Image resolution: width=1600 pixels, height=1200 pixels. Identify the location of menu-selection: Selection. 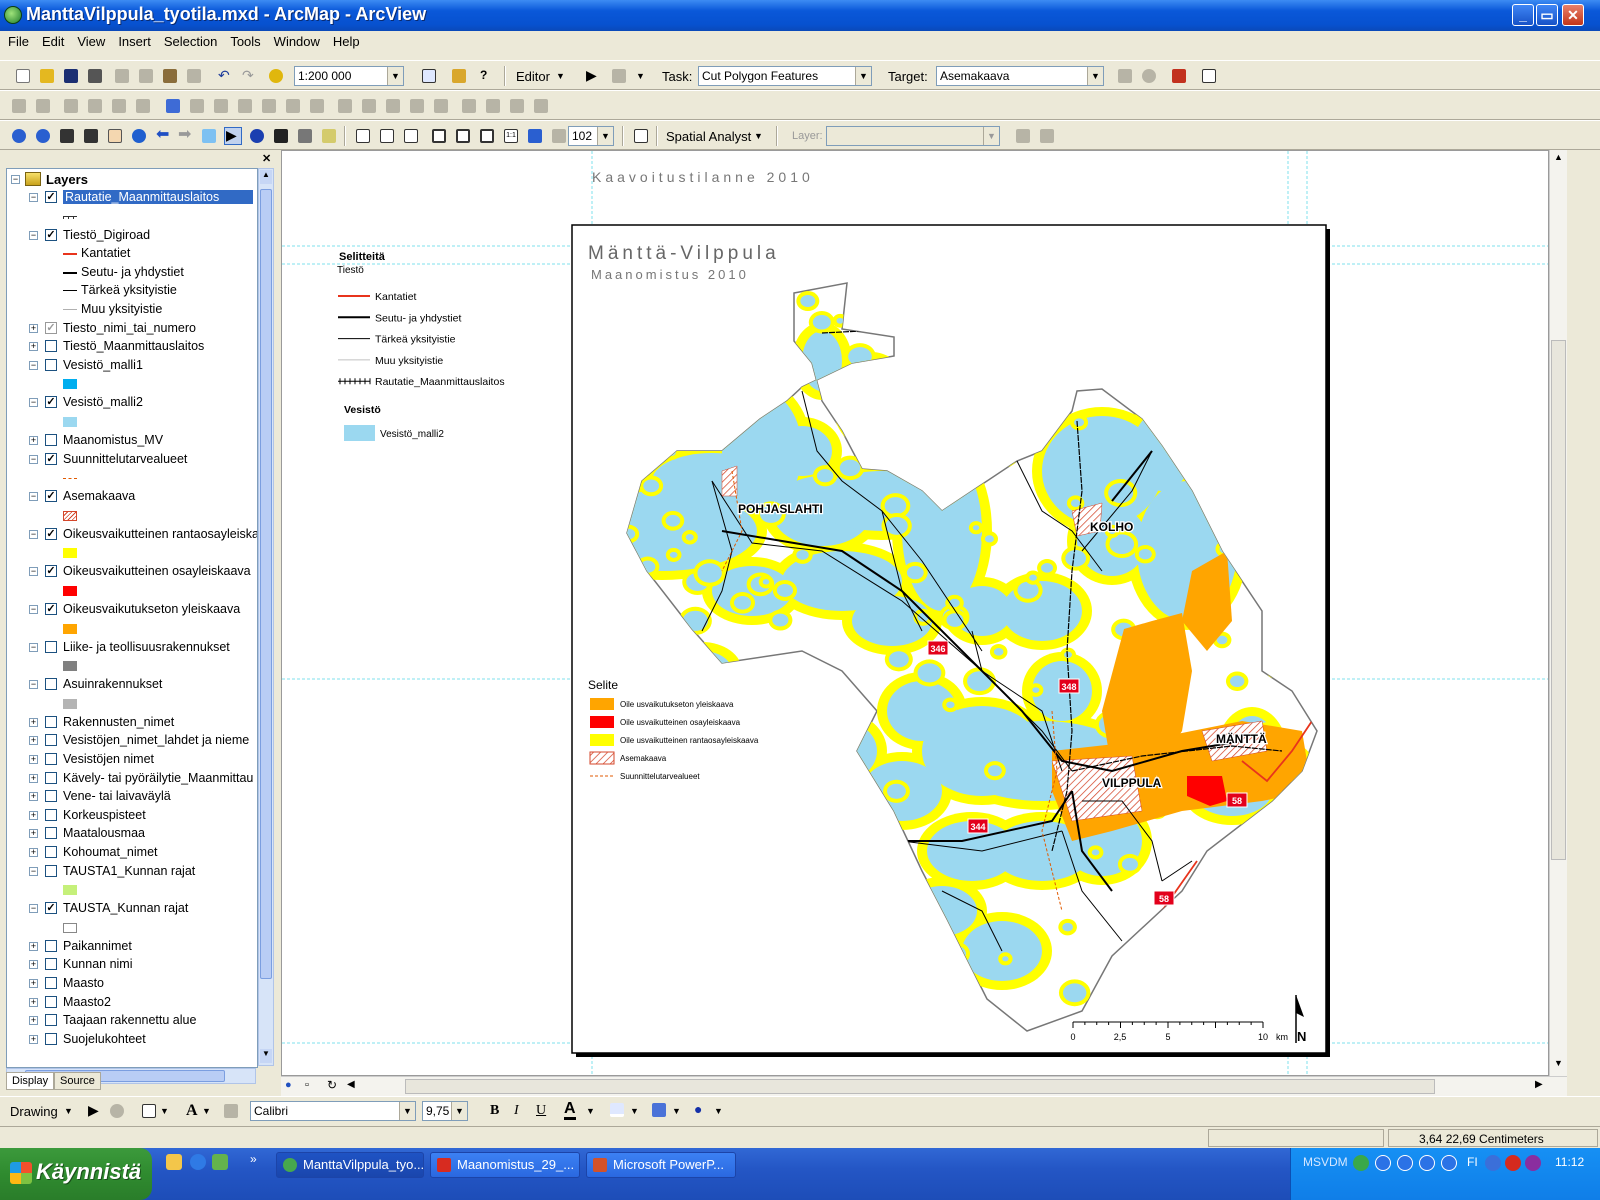
(189, 40).